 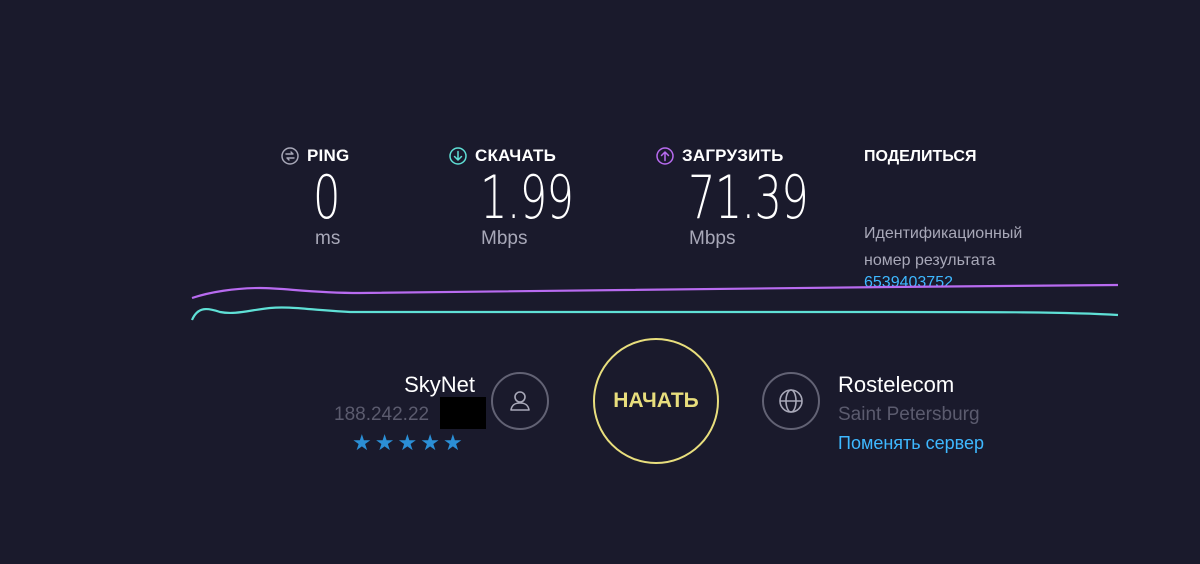 What do you see at coordinates (527, 198) in the screenshot?
I see `download-value: 1.99` at bounding box center [527, 198].